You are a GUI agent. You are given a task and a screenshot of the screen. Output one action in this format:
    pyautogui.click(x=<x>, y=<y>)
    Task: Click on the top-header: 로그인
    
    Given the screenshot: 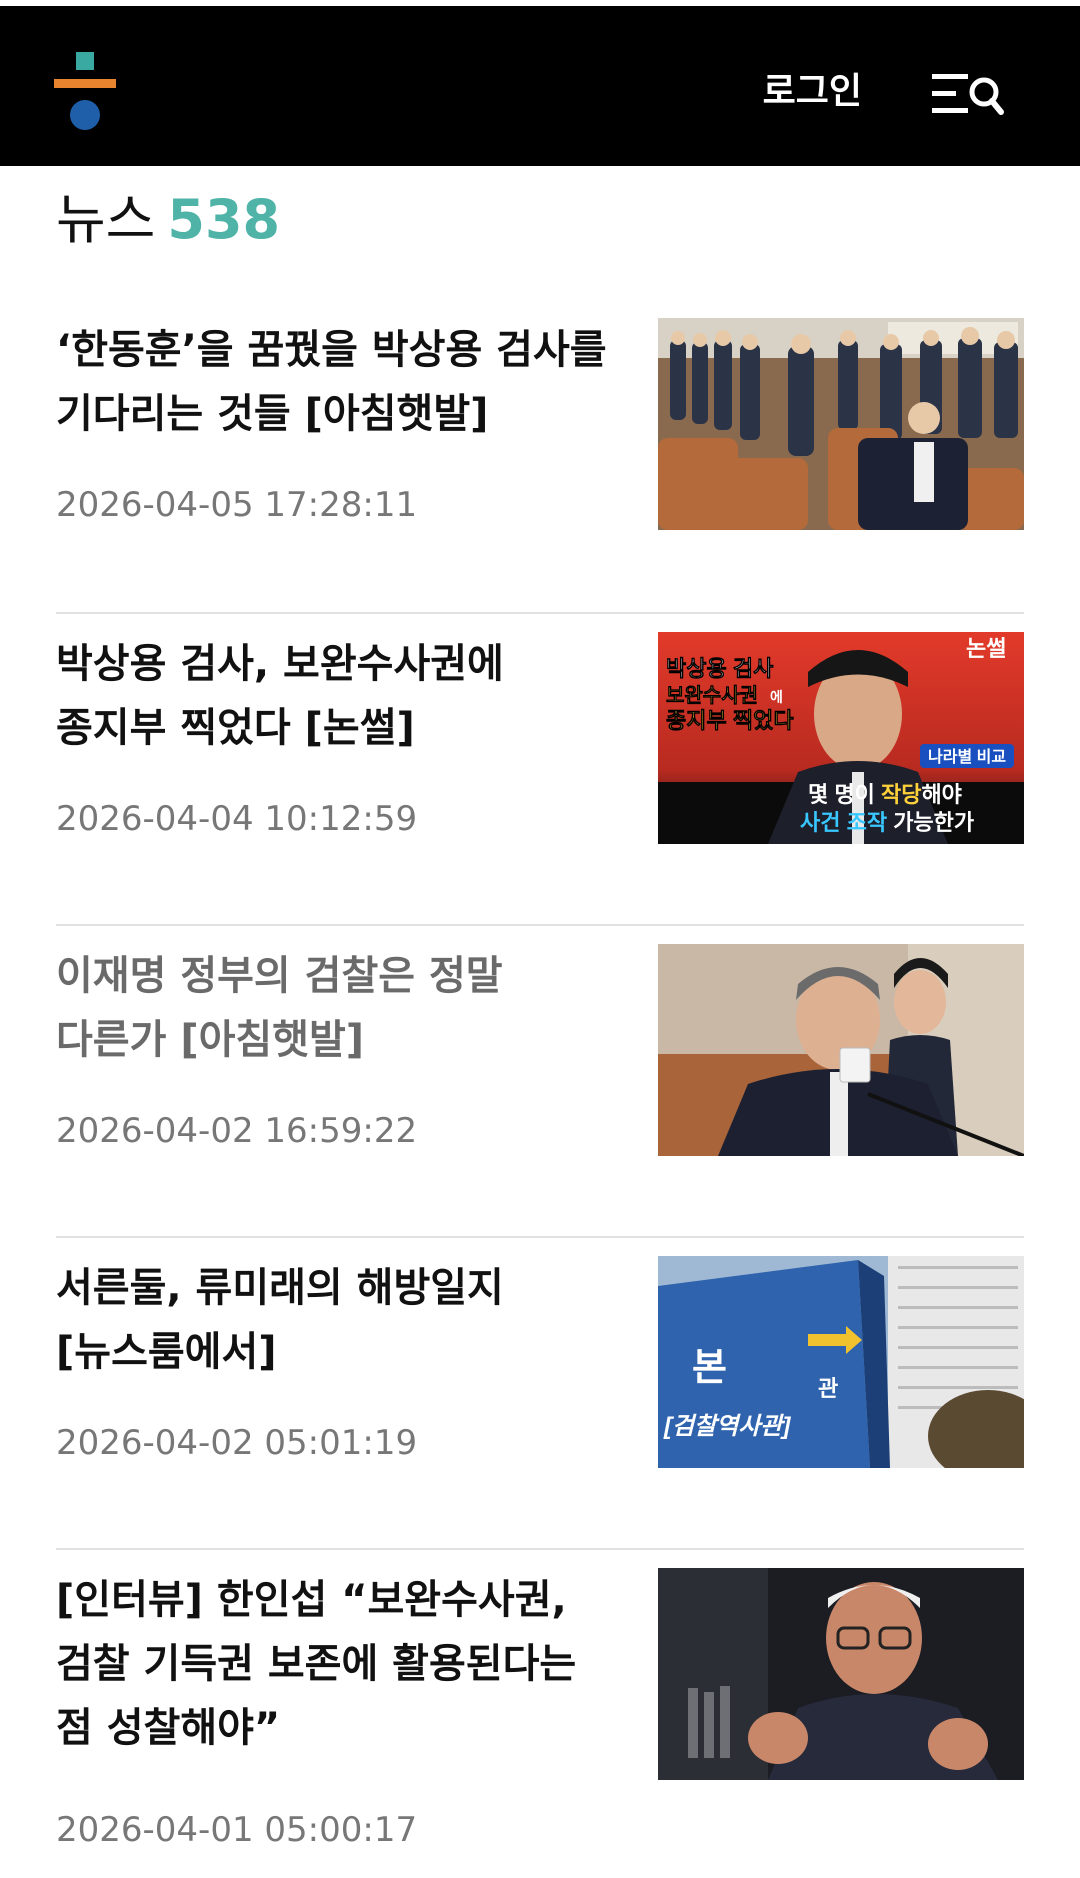 What is the action you would take?
    pyautogui.click(x=540, y=86)
    